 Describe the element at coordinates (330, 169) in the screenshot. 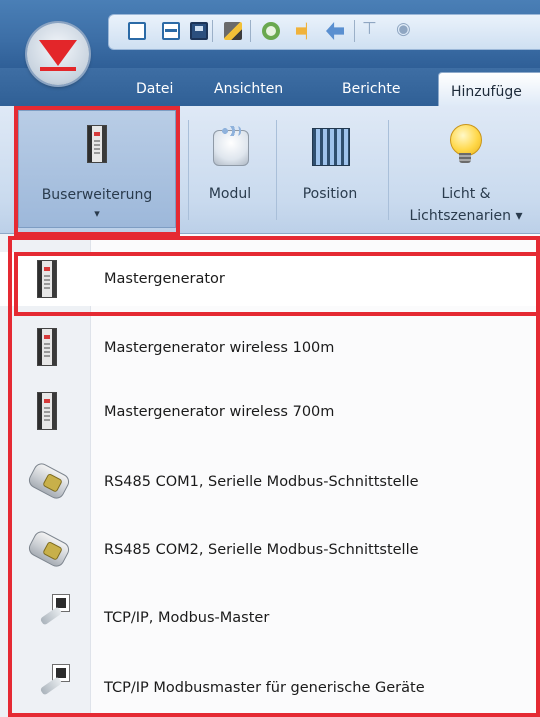

I see `position-button: Position` at that location.